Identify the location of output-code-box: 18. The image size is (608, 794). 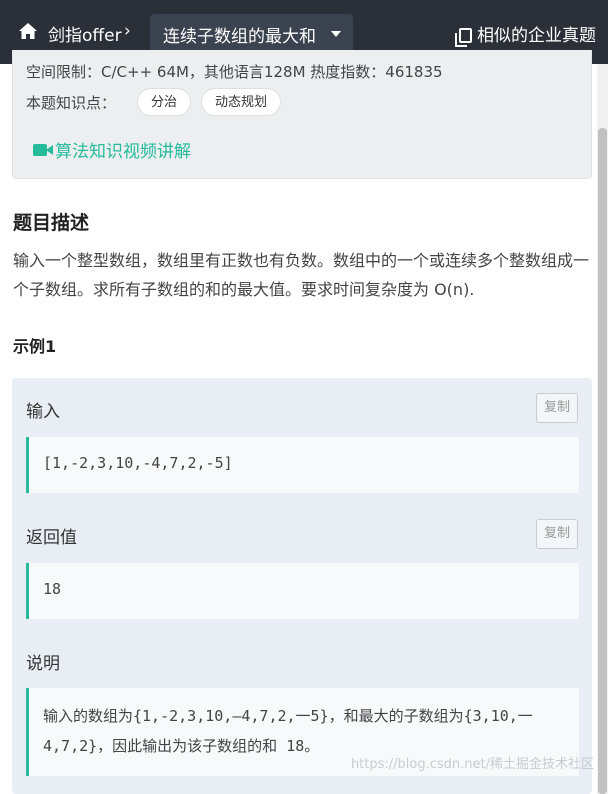
(302, 591).